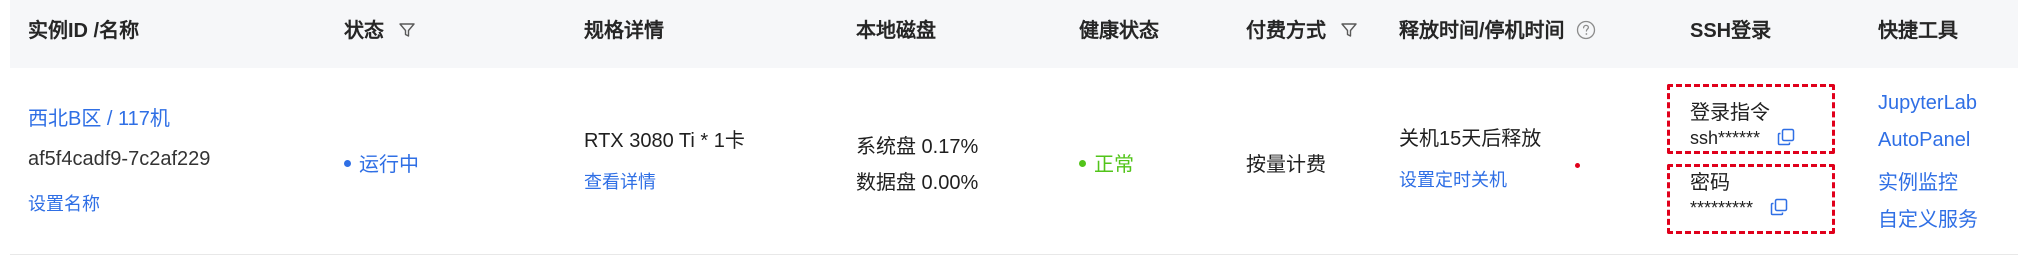 Image resolution: width=2018 pixels, height=256 pixels. I want to click on tool-instance-monitor-link: 实例监控, so click(1918, 180).